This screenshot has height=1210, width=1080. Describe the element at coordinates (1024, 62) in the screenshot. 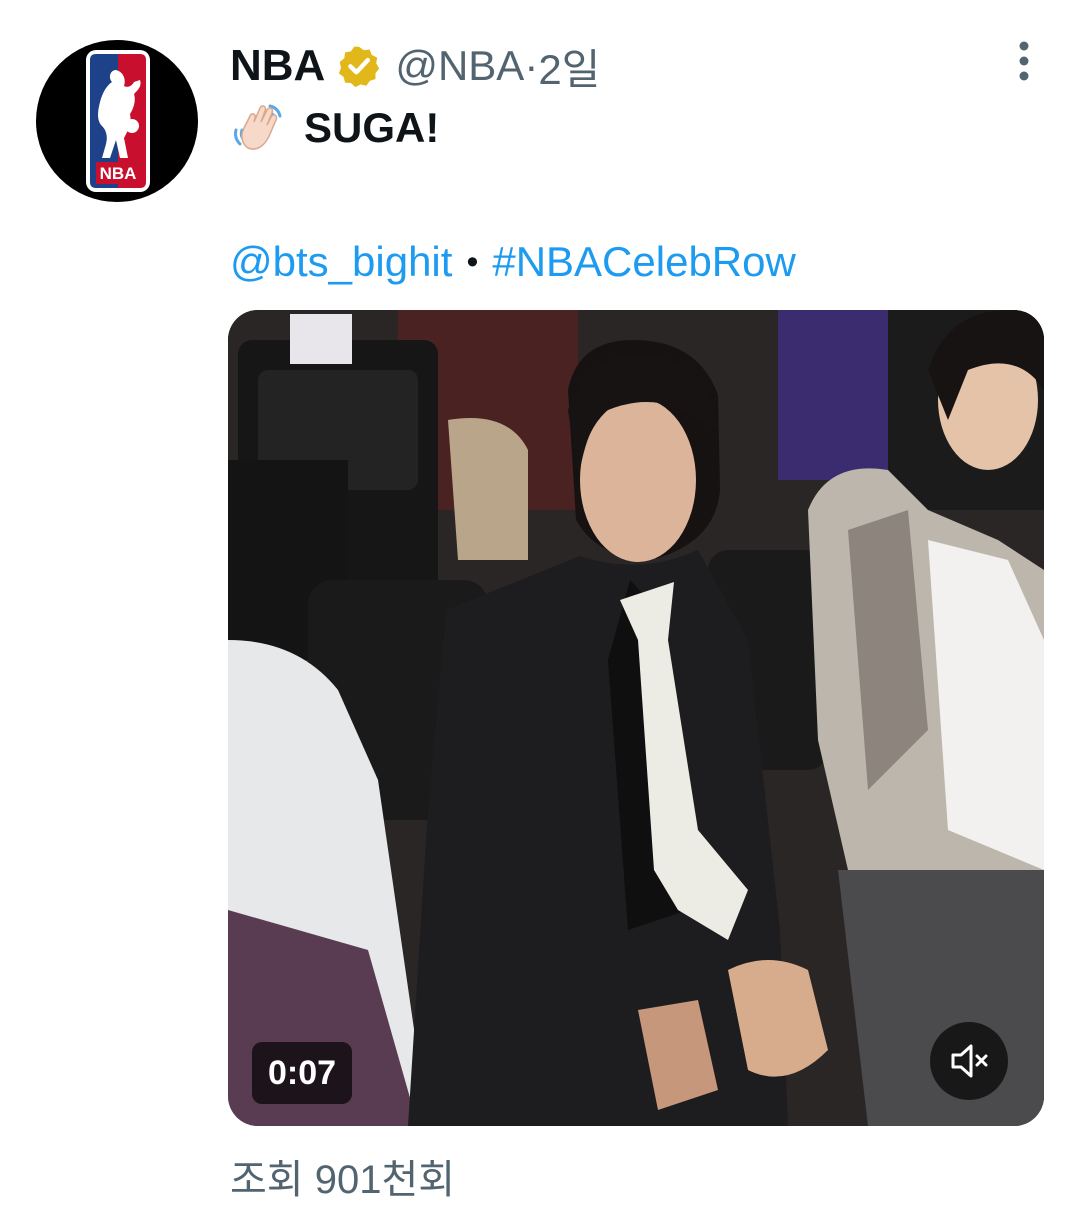

I see `more-options-icon` at that location.